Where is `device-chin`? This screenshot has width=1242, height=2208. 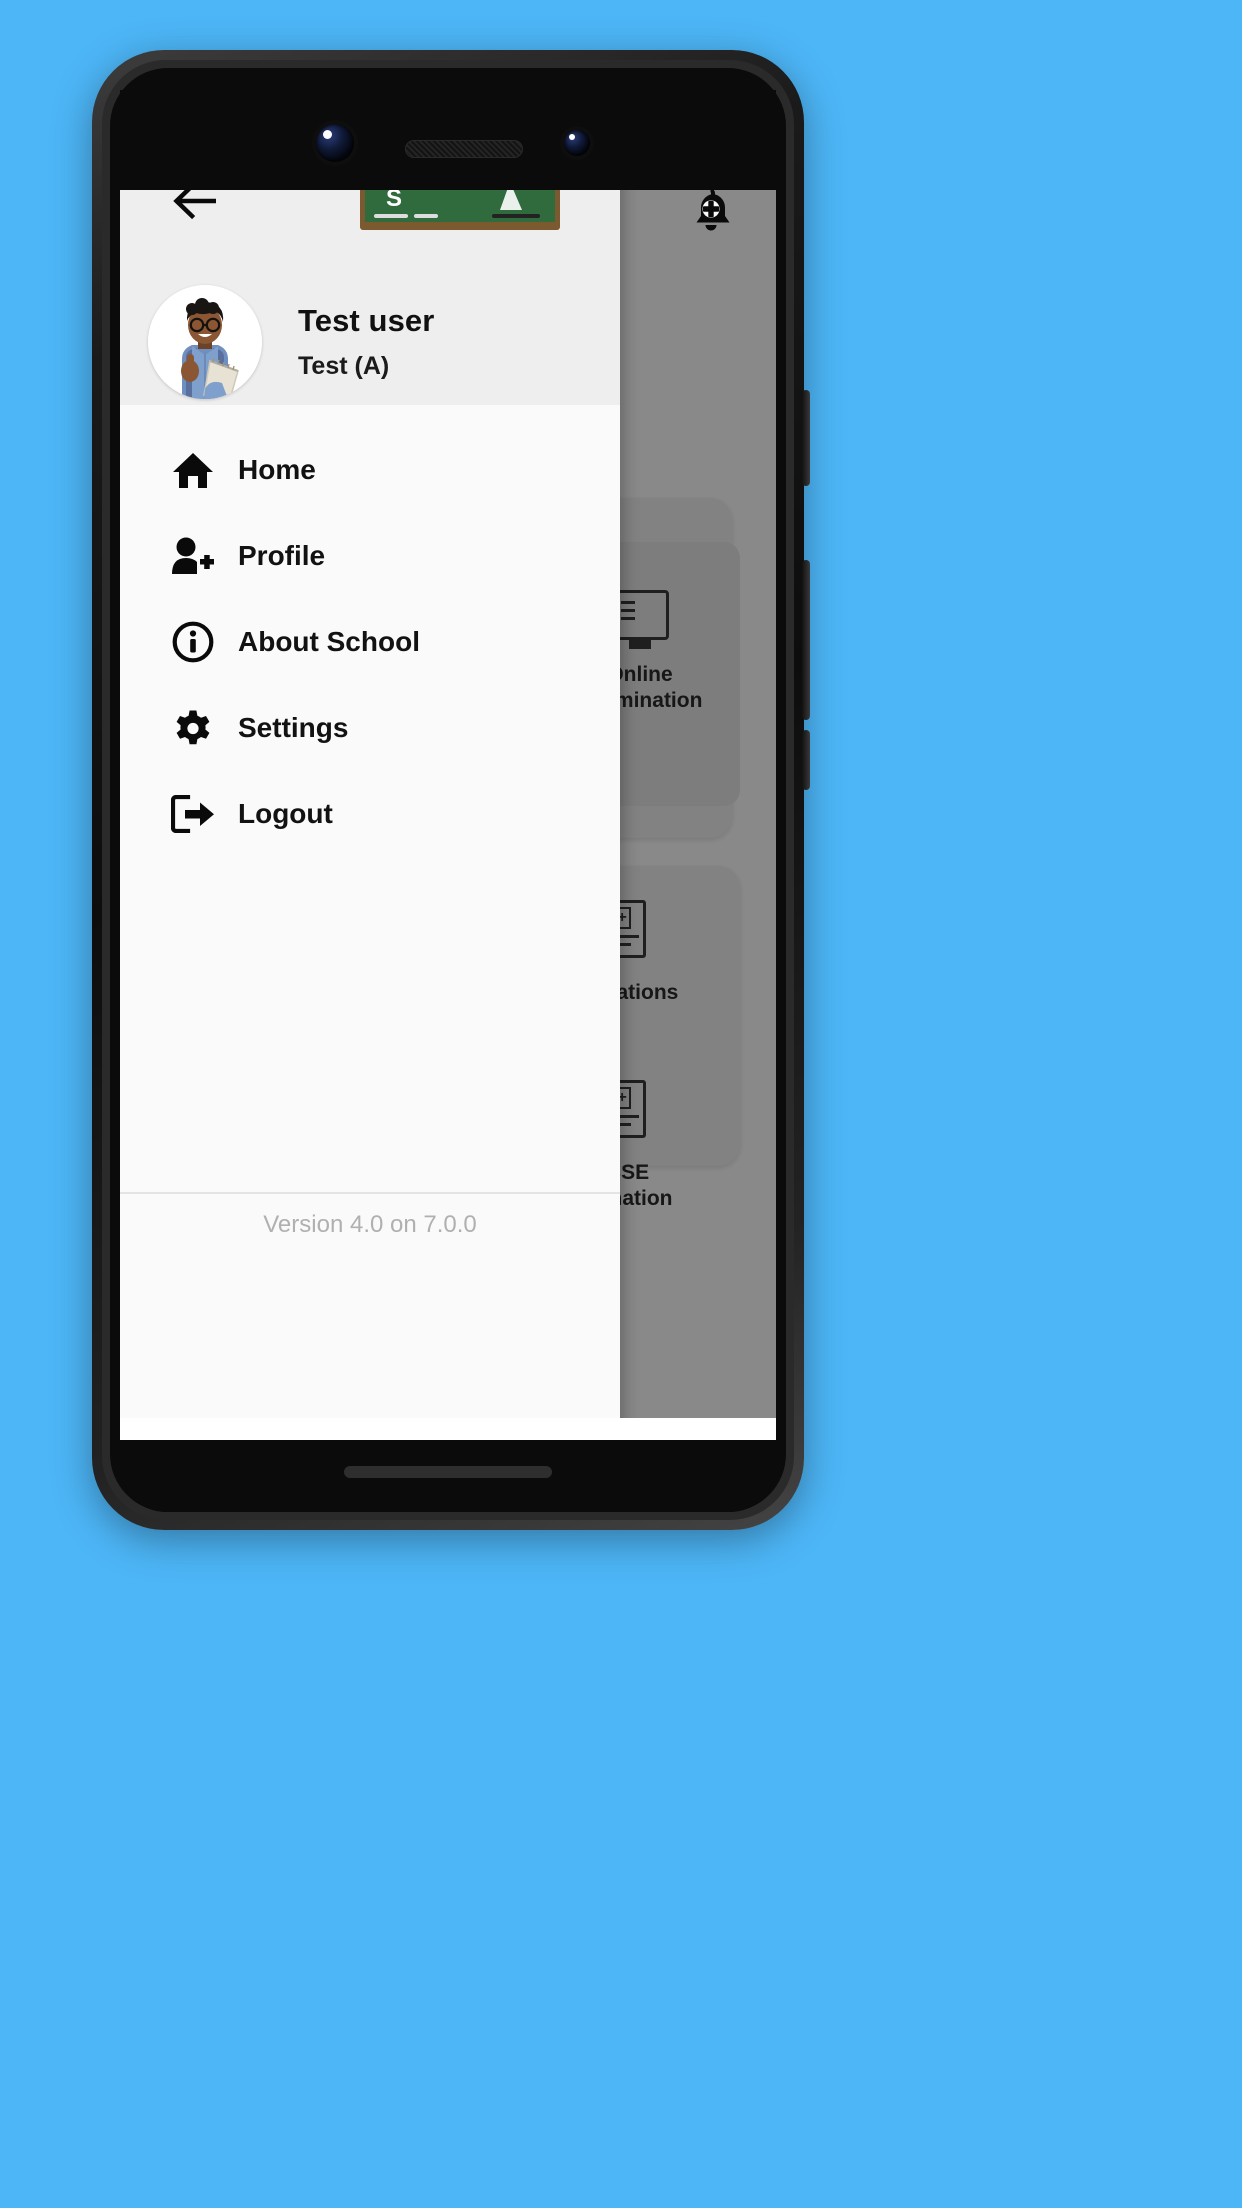 device-chin is located at coordinates (448, 1476).